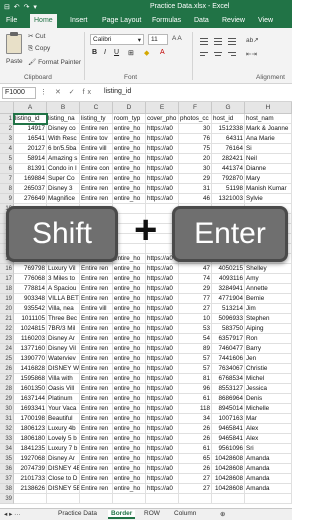  What do you see at coordinates (7, 419) in the screenshot?
I see `row-header: 31` at bounding box center [7, 419].